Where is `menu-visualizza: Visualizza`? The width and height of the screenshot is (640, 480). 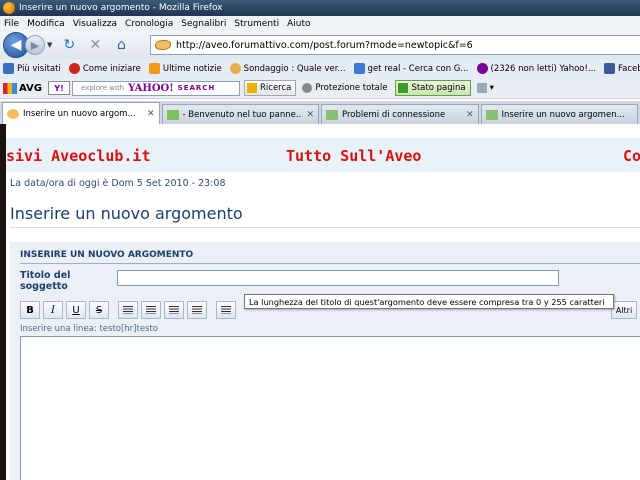 menu-visualizza: Visualizza is located at coordinates (95, 24).